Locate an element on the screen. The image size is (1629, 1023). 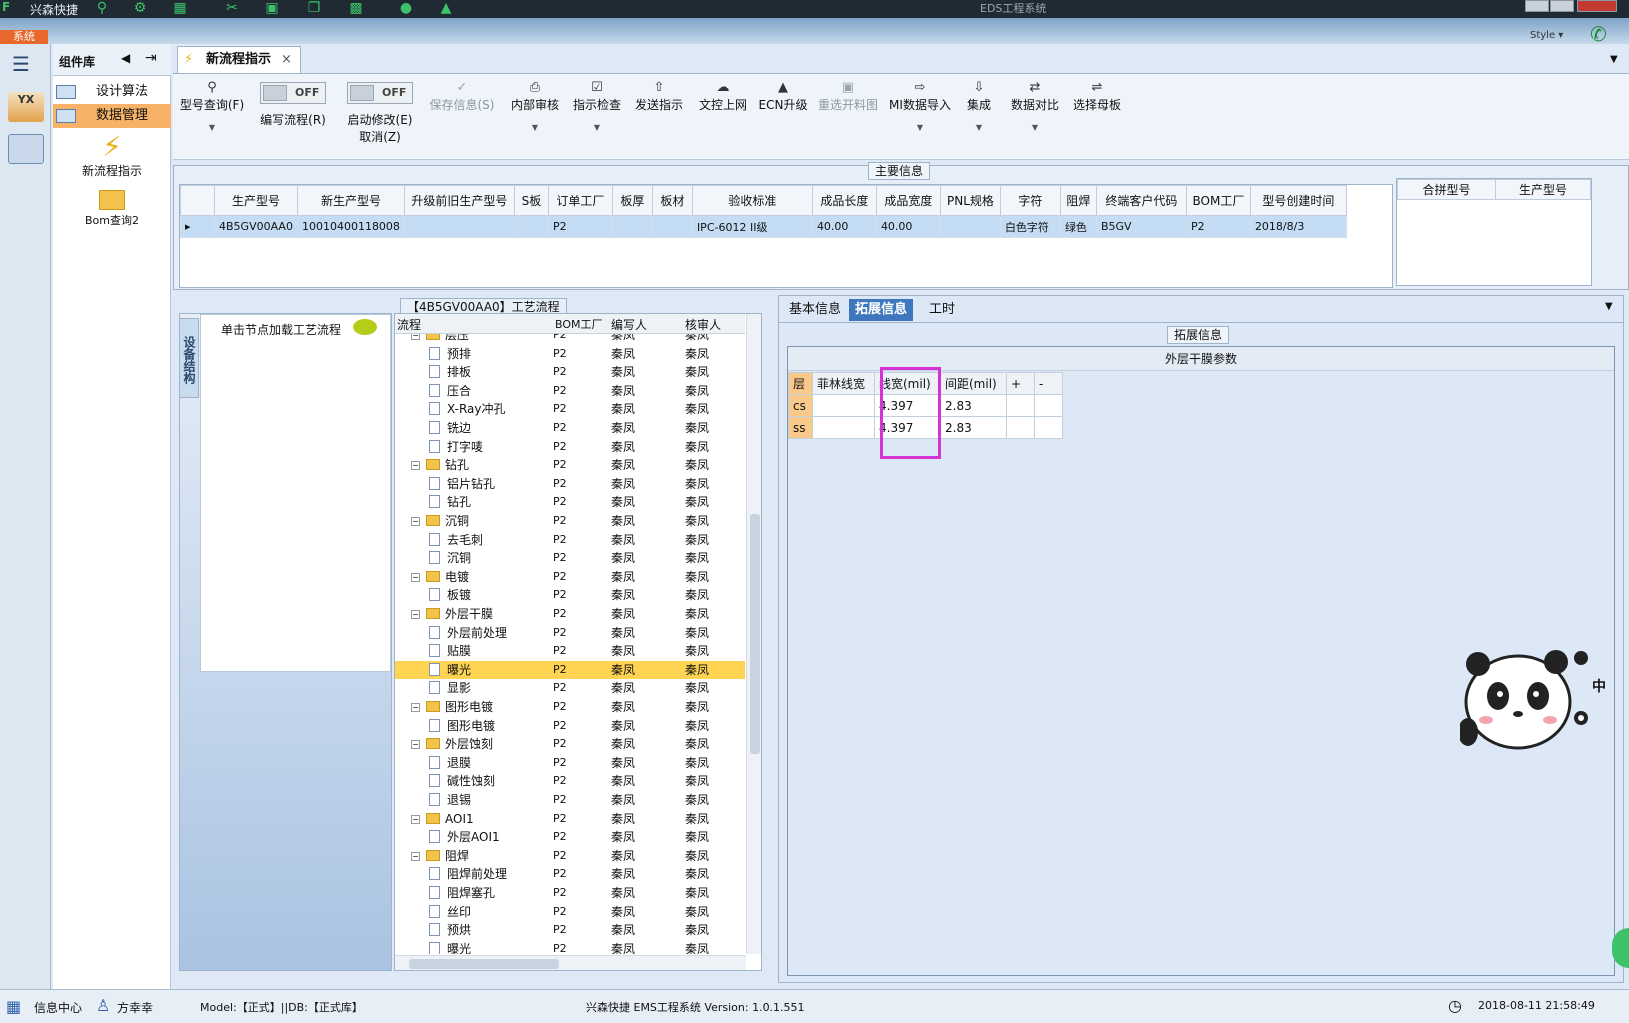
yx-module-icon: YX is located at coordinates (26, 107).